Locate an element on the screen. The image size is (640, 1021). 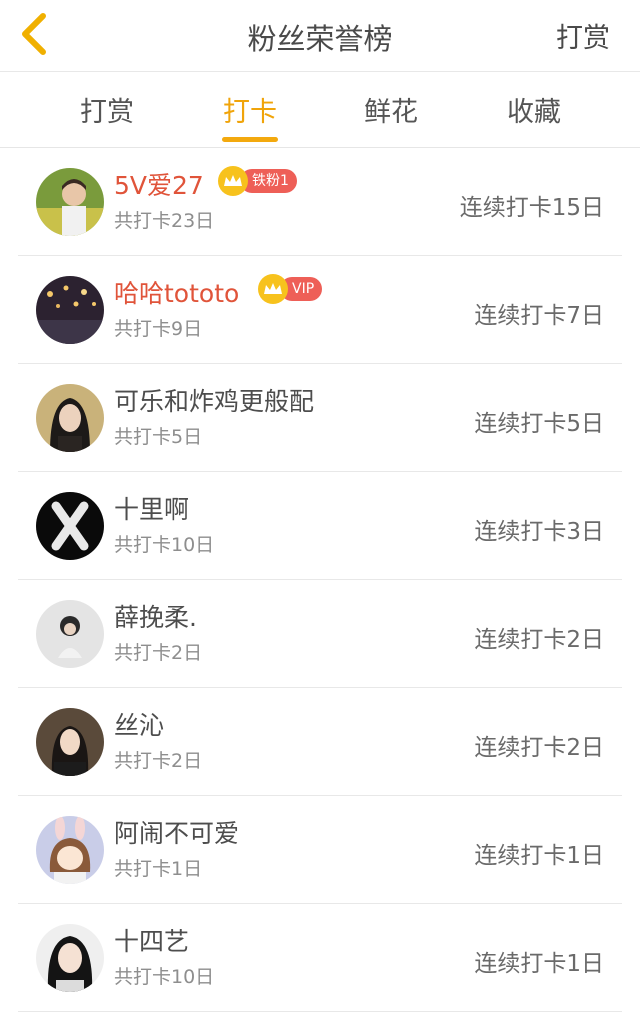
list-item: 可乐和炸鸡更般配 共打卡5日 连续打卡5日 is located at coordinates (320, 418).